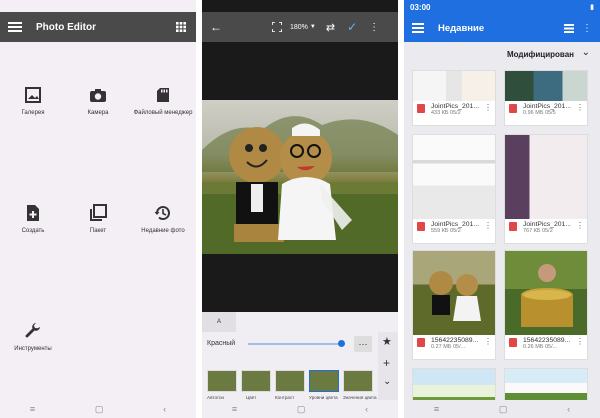 This screenshot has width=600, height=418. What do you see at coordinates (502, 28) in the screenshot?
I see `files-app-bar: Недавние ⋮` at bounding box center [502, 28].